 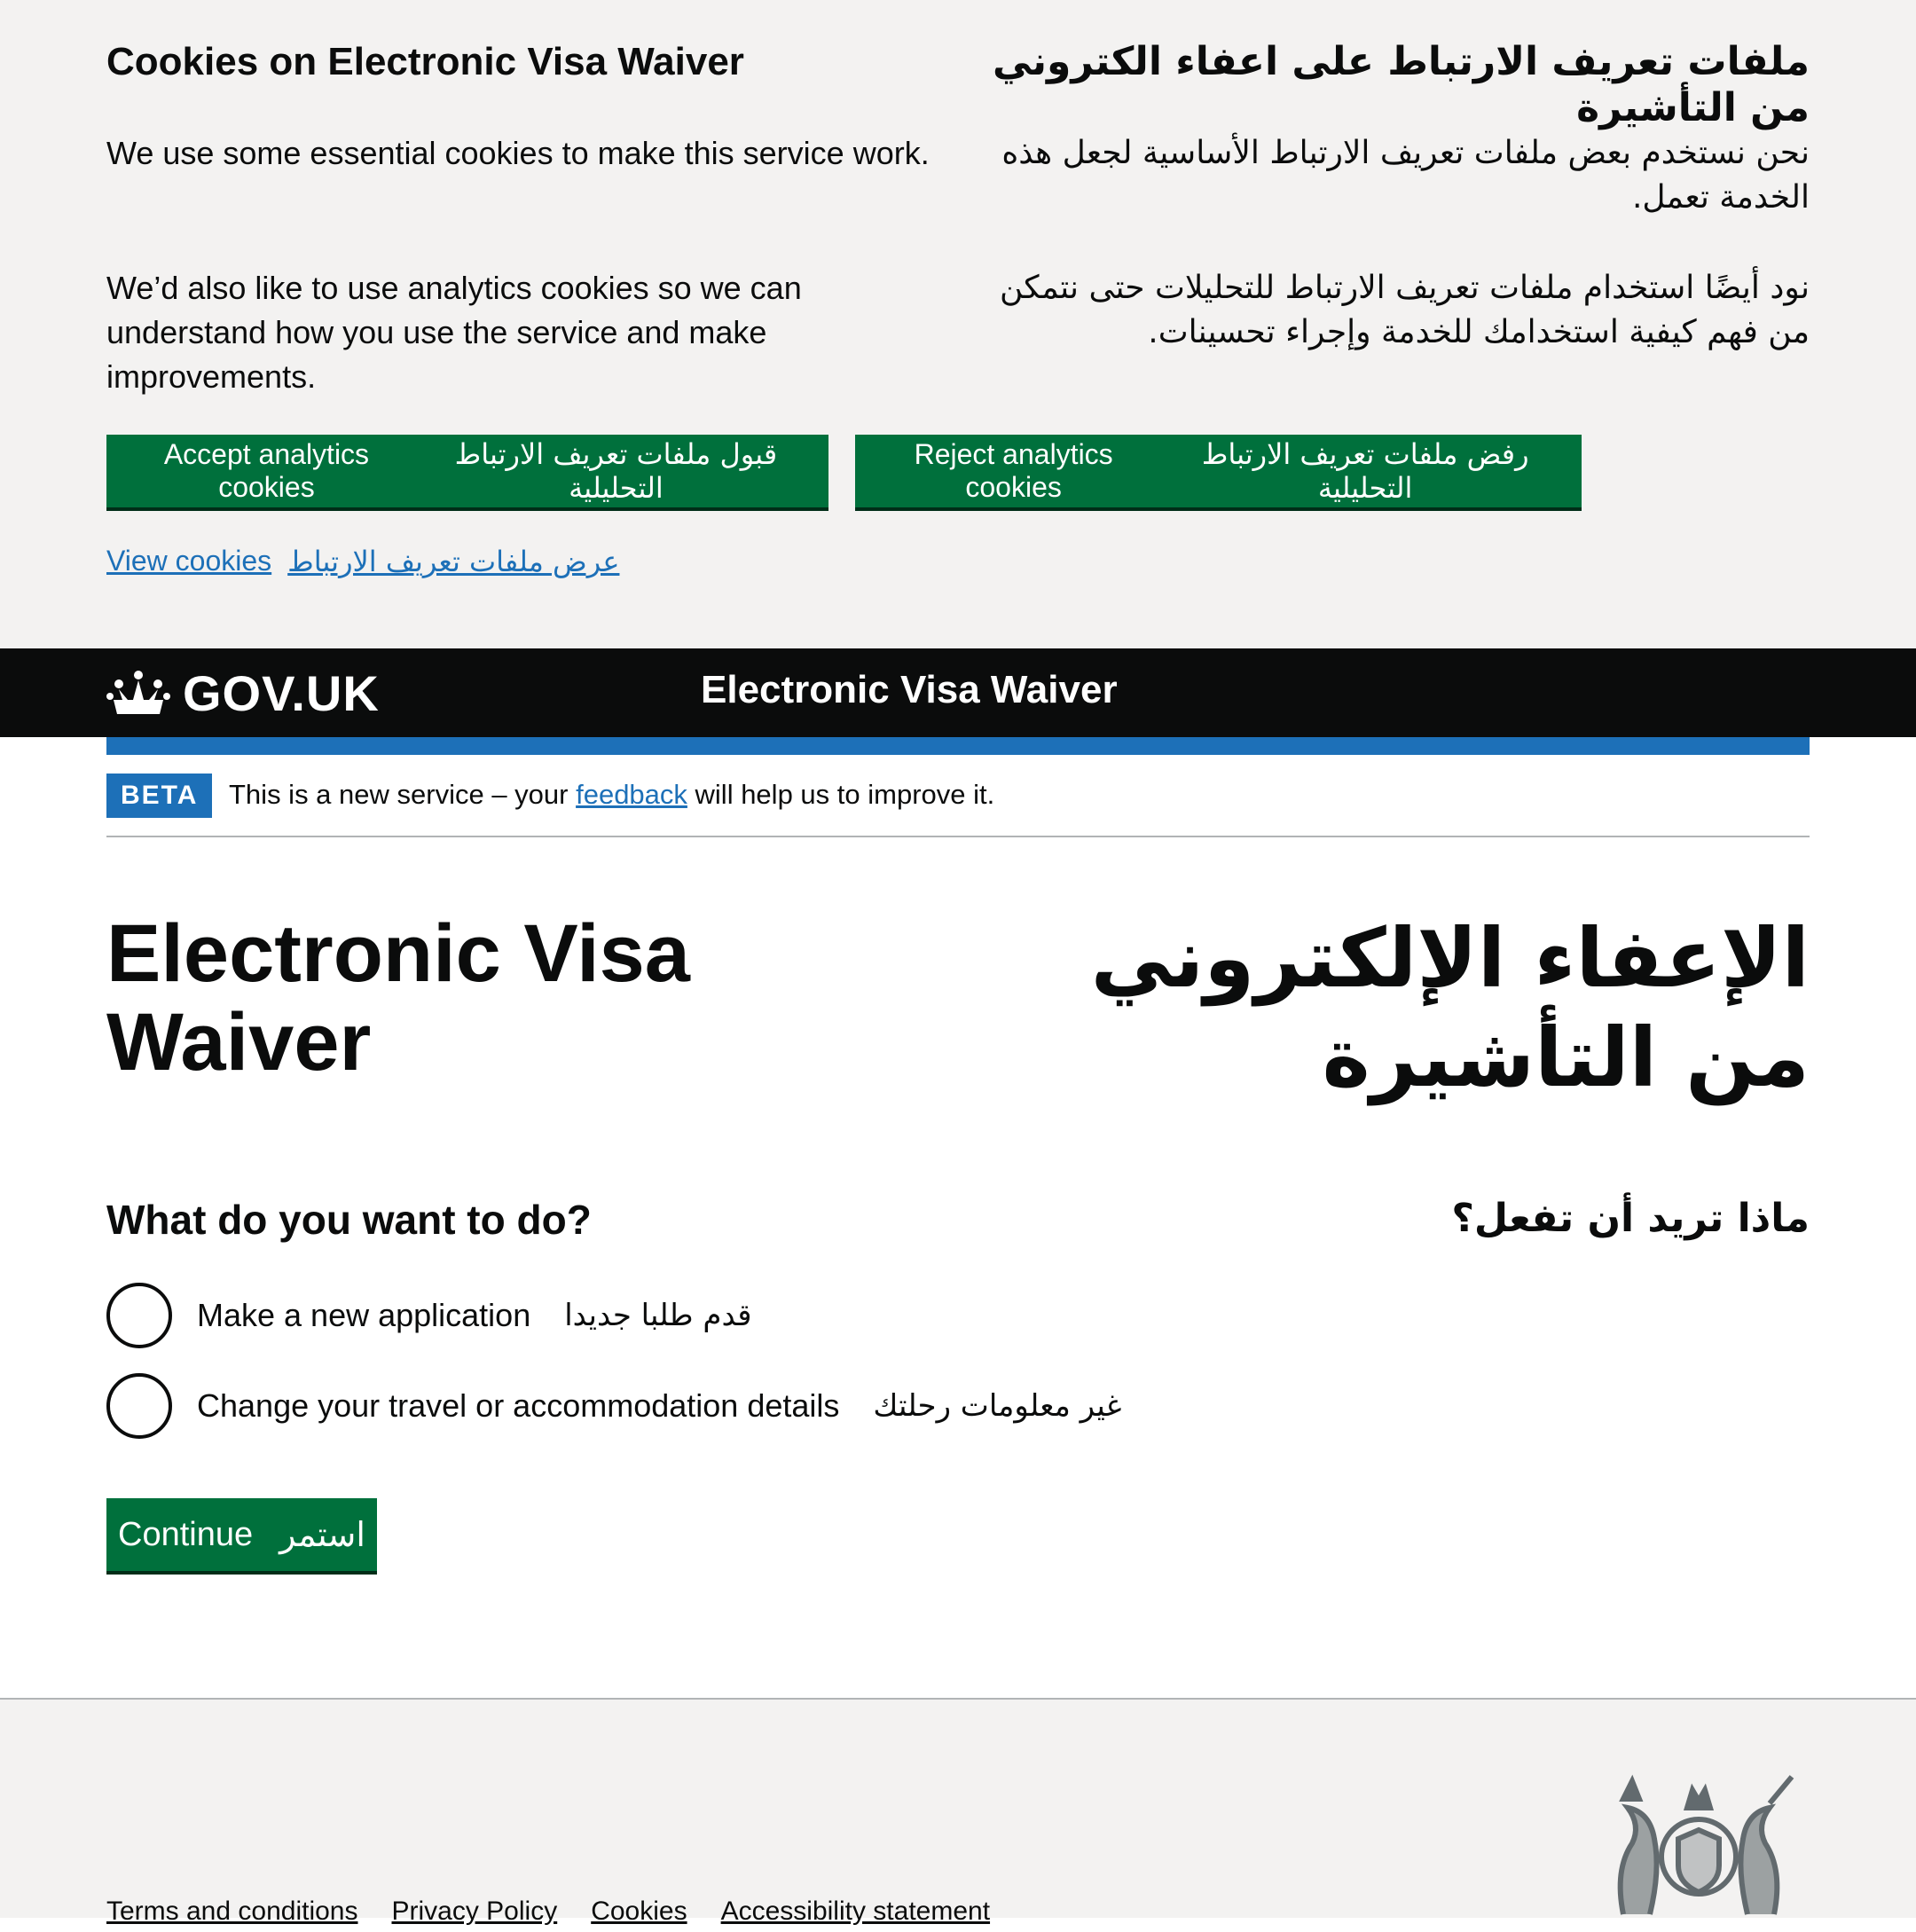 I want to click on view-cookies-link-ar: عرض ملفات تعريف الارتباط, so click(x=453, y=561).